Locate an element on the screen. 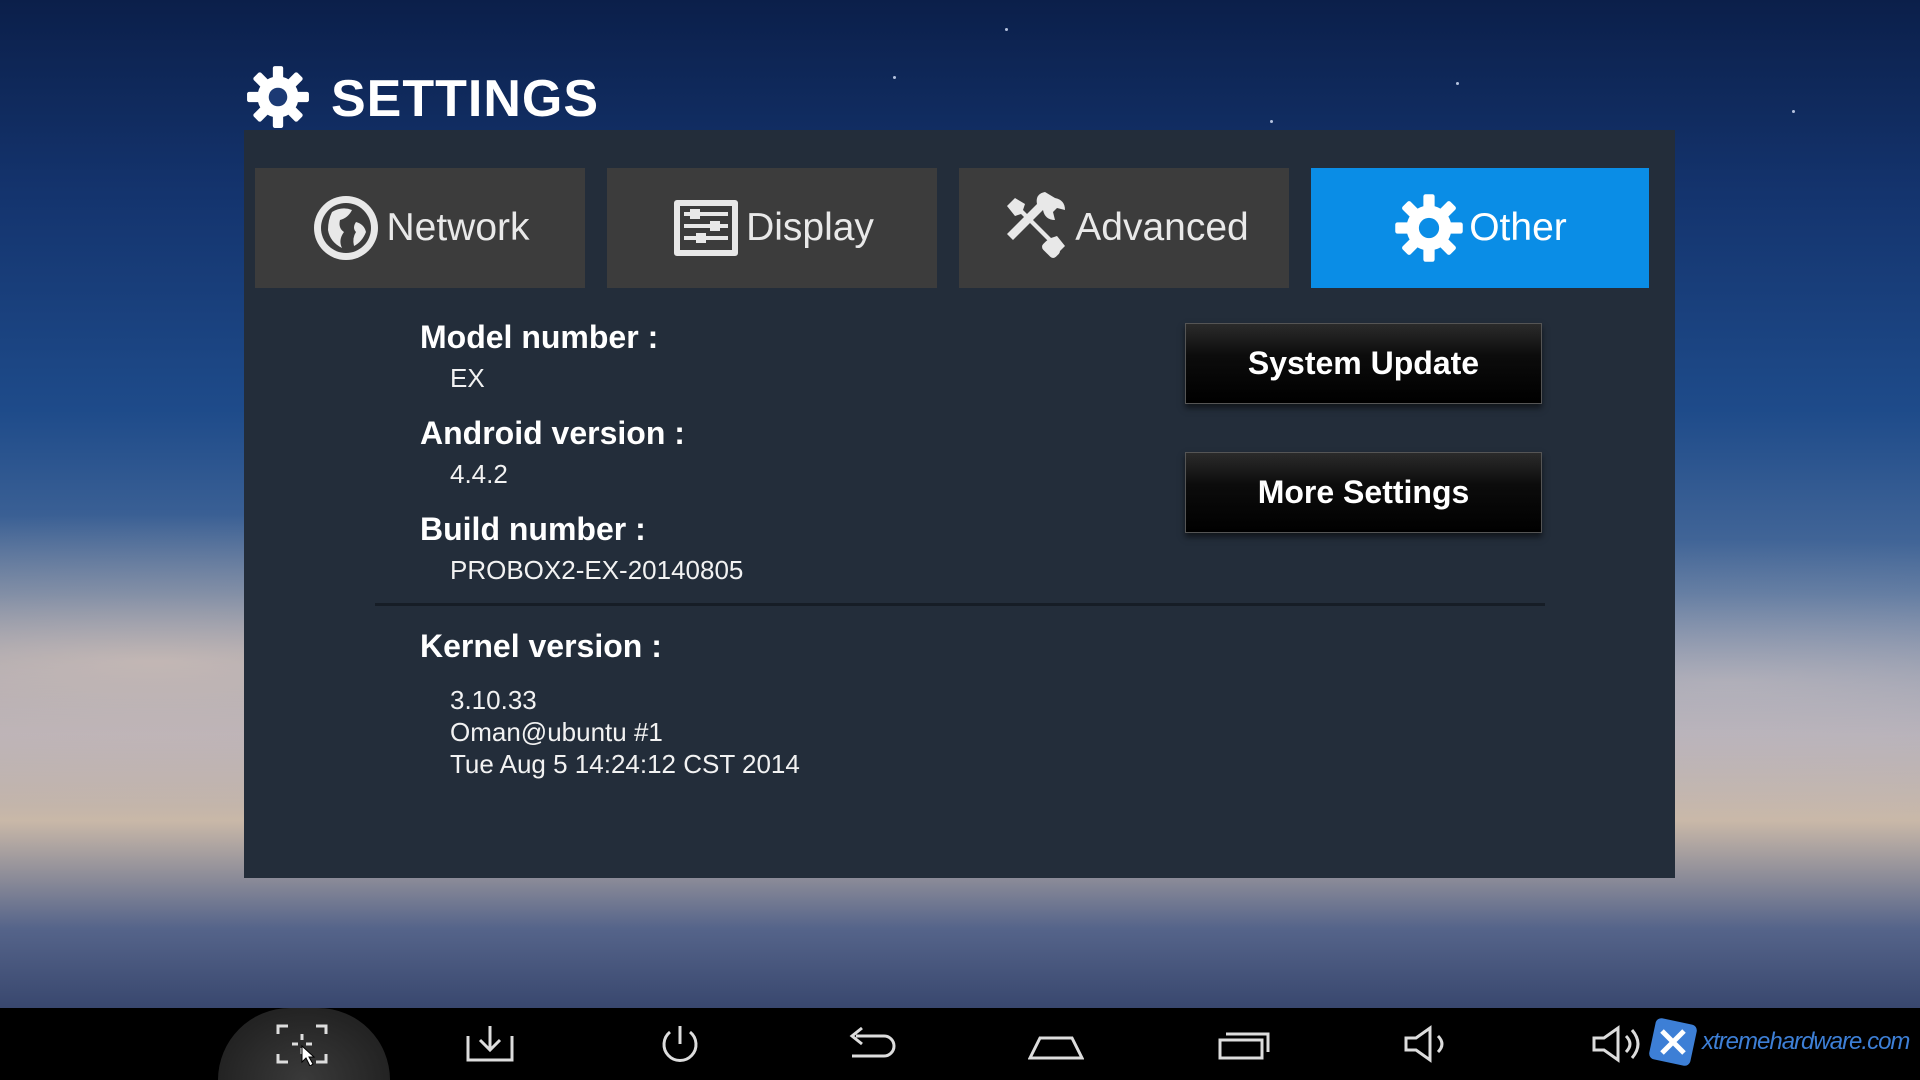 Image resolution: width=1920 pixels, height=1080 pixels. kernel-version-line: Oman@ubuntu #1 is located at coordinates (556, 732).